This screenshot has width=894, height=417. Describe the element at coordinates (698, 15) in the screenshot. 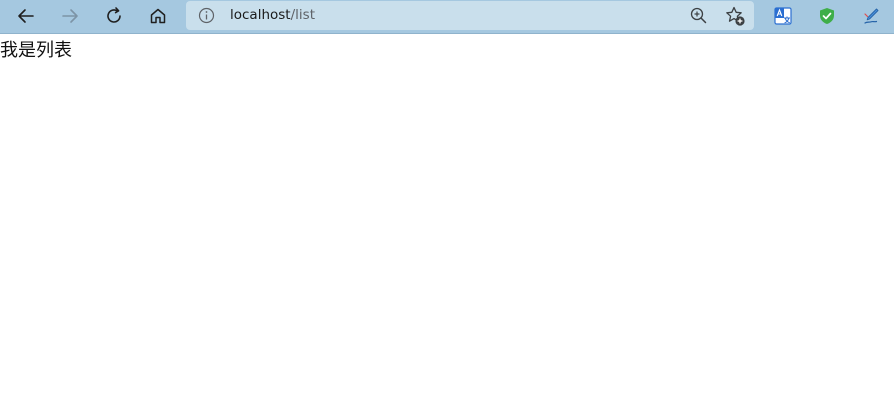

I see `zoom-in-icon` at that location.